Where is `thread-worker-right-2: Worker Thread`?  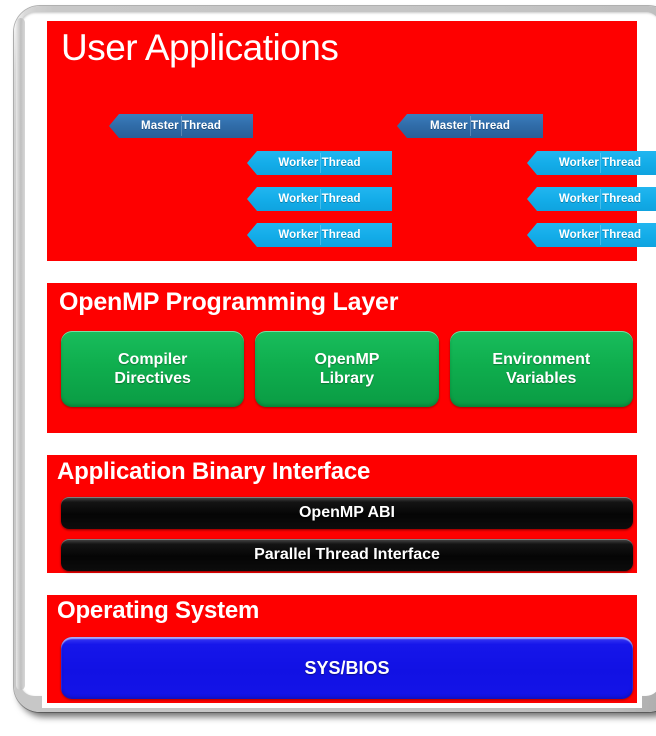 thread-worker-right-2: Worker Thread is located at coordinates (591, 199).